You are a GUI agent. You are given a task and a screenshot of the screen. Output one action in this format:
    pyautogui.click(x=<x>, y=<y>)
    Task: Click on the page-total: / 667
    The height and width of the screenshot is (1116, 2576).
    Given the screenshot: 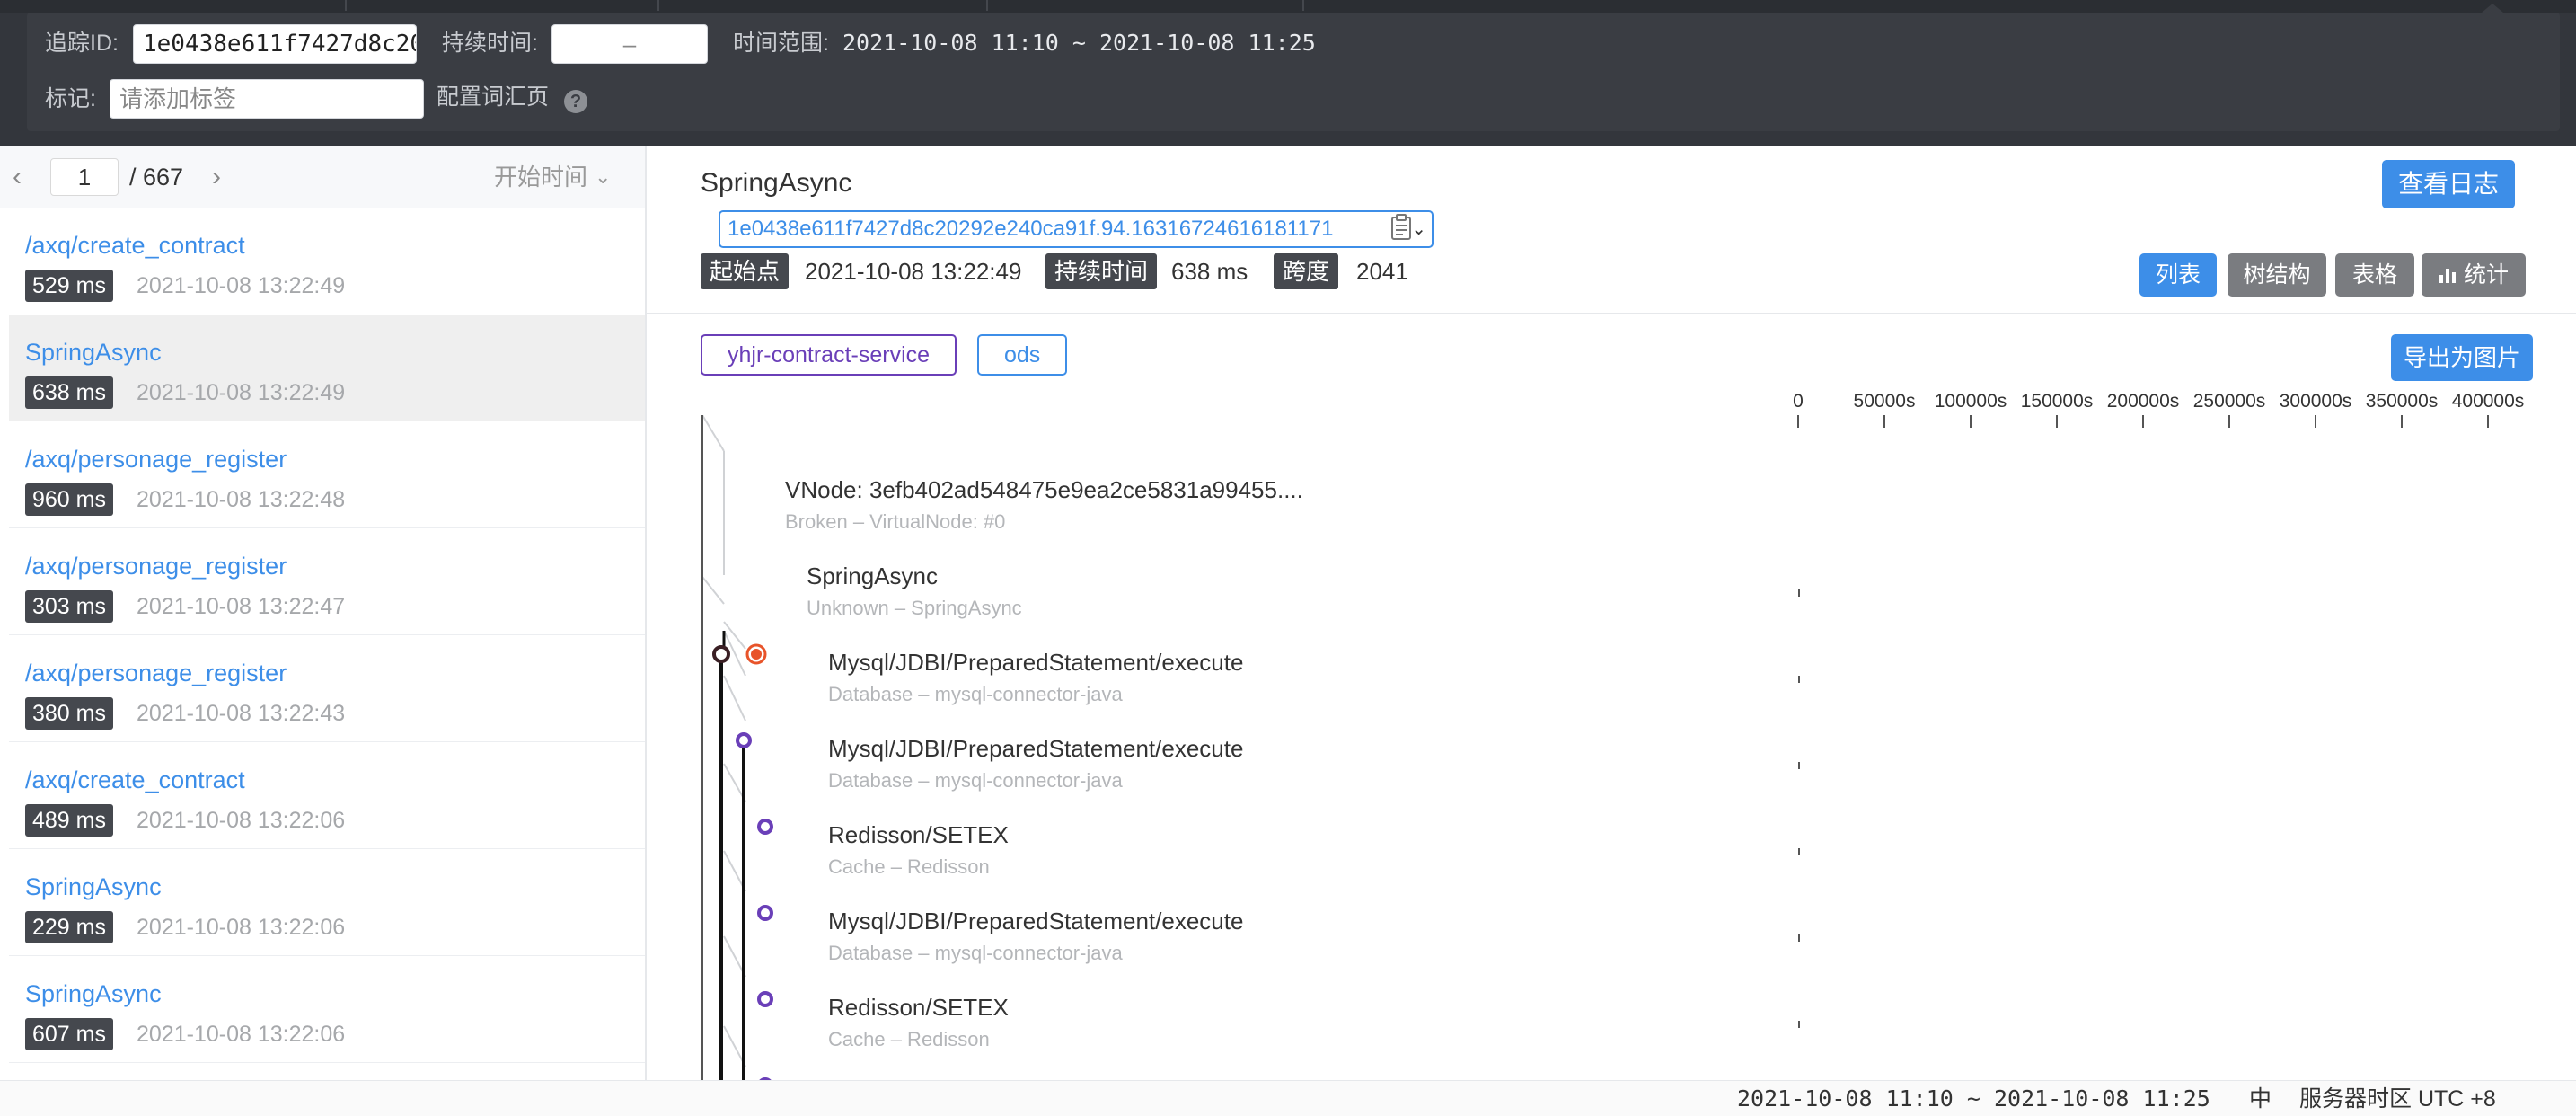 What is the action you would take?
    pyautogui.click(x=156, y=177)
    